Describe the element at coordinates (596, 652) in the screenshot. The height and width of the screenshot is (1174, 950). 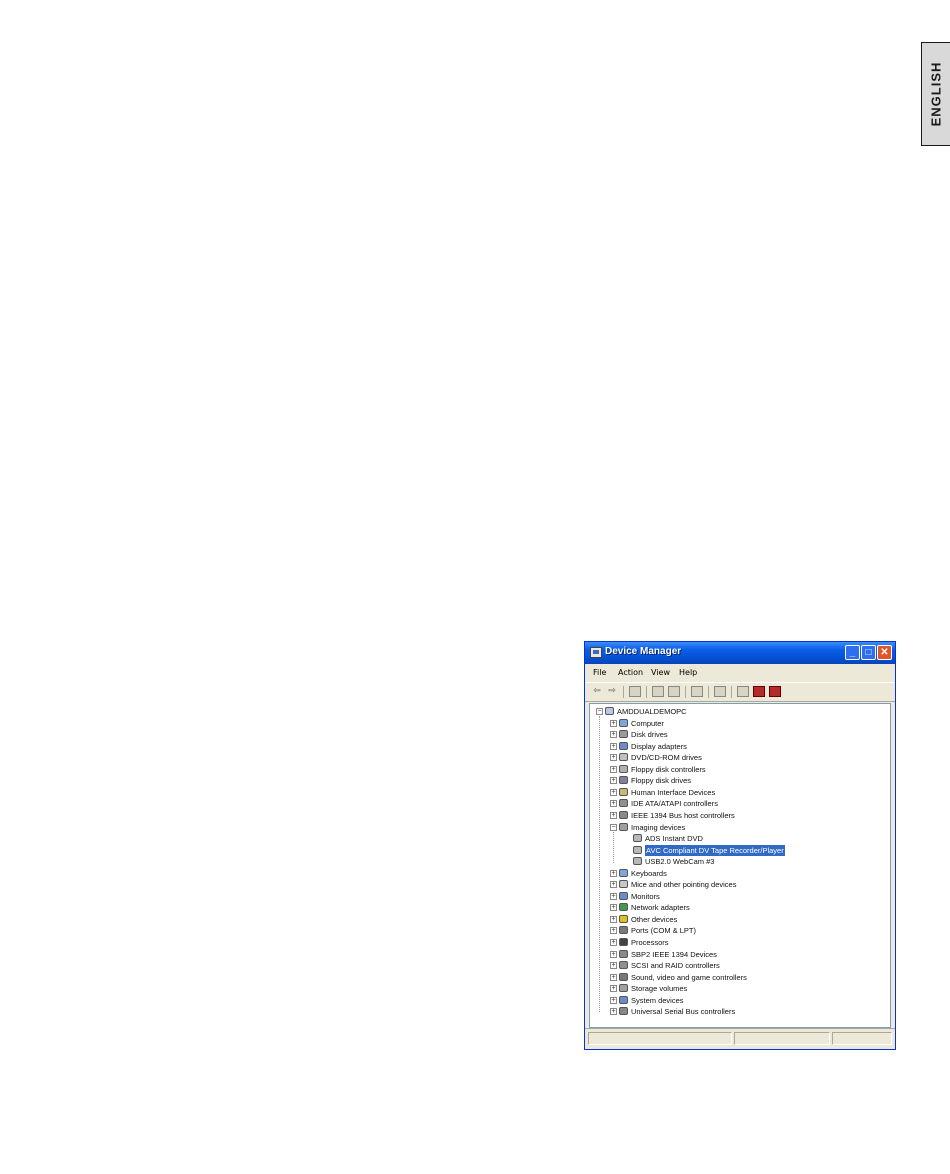
I see `device-manager-icon` at that location.